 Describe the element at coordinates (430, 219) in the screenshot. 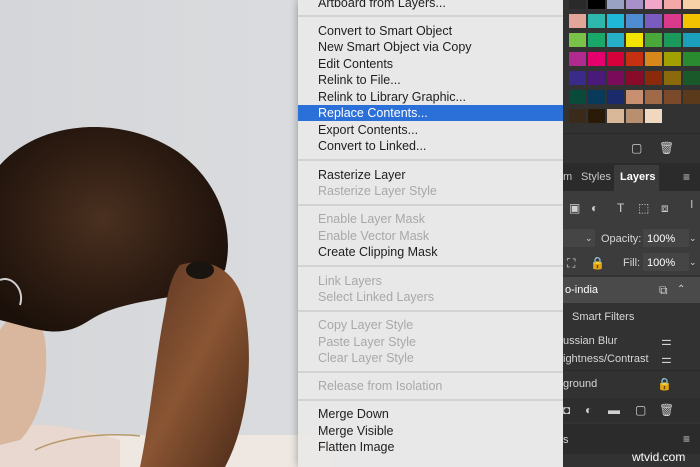

I see `menu-item-enable-layer-mask: Enable Layer Mask` at that location.